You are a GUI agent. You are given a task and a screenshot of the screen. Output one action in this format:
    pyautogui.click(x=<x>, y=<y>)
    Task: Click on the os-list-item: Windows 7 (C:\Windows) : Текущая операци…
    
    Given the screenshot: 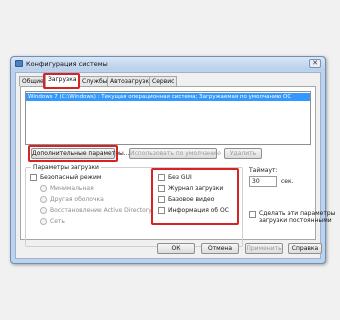 What is the action you would take?
    pyautogui.click(x=168, y=97)
    